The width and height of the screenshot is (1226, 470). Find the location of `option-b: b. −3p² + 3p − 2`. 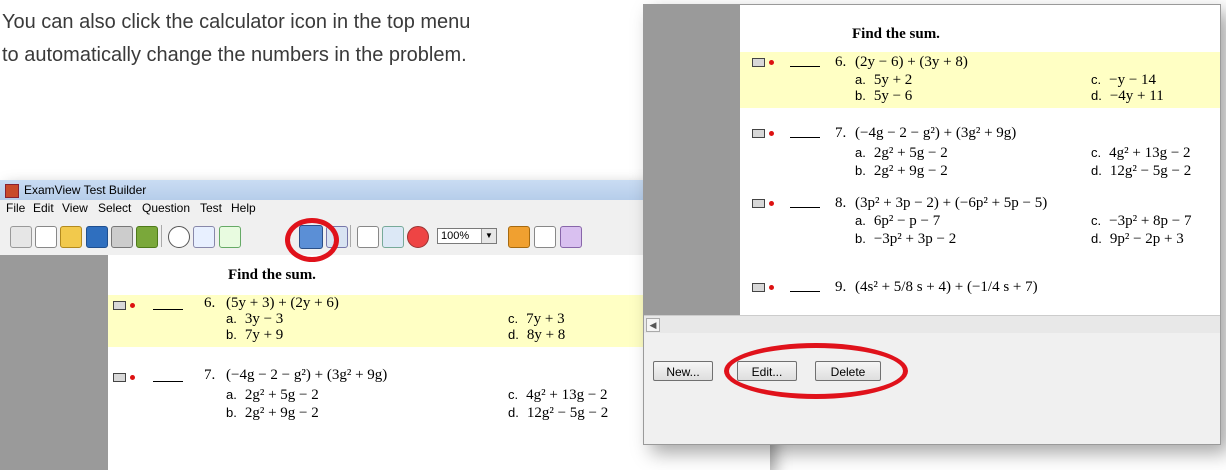

option-b: b. −3p² + 3p − 2 is located at coordinates (905, 239).